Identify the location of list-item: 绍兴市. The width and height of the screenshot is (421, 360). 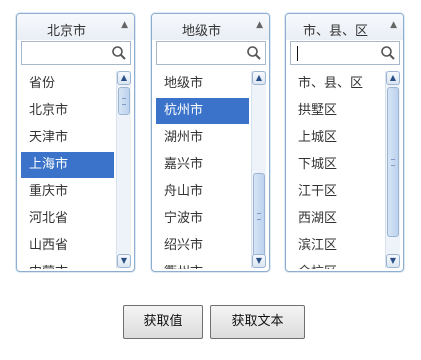
(202, 246).